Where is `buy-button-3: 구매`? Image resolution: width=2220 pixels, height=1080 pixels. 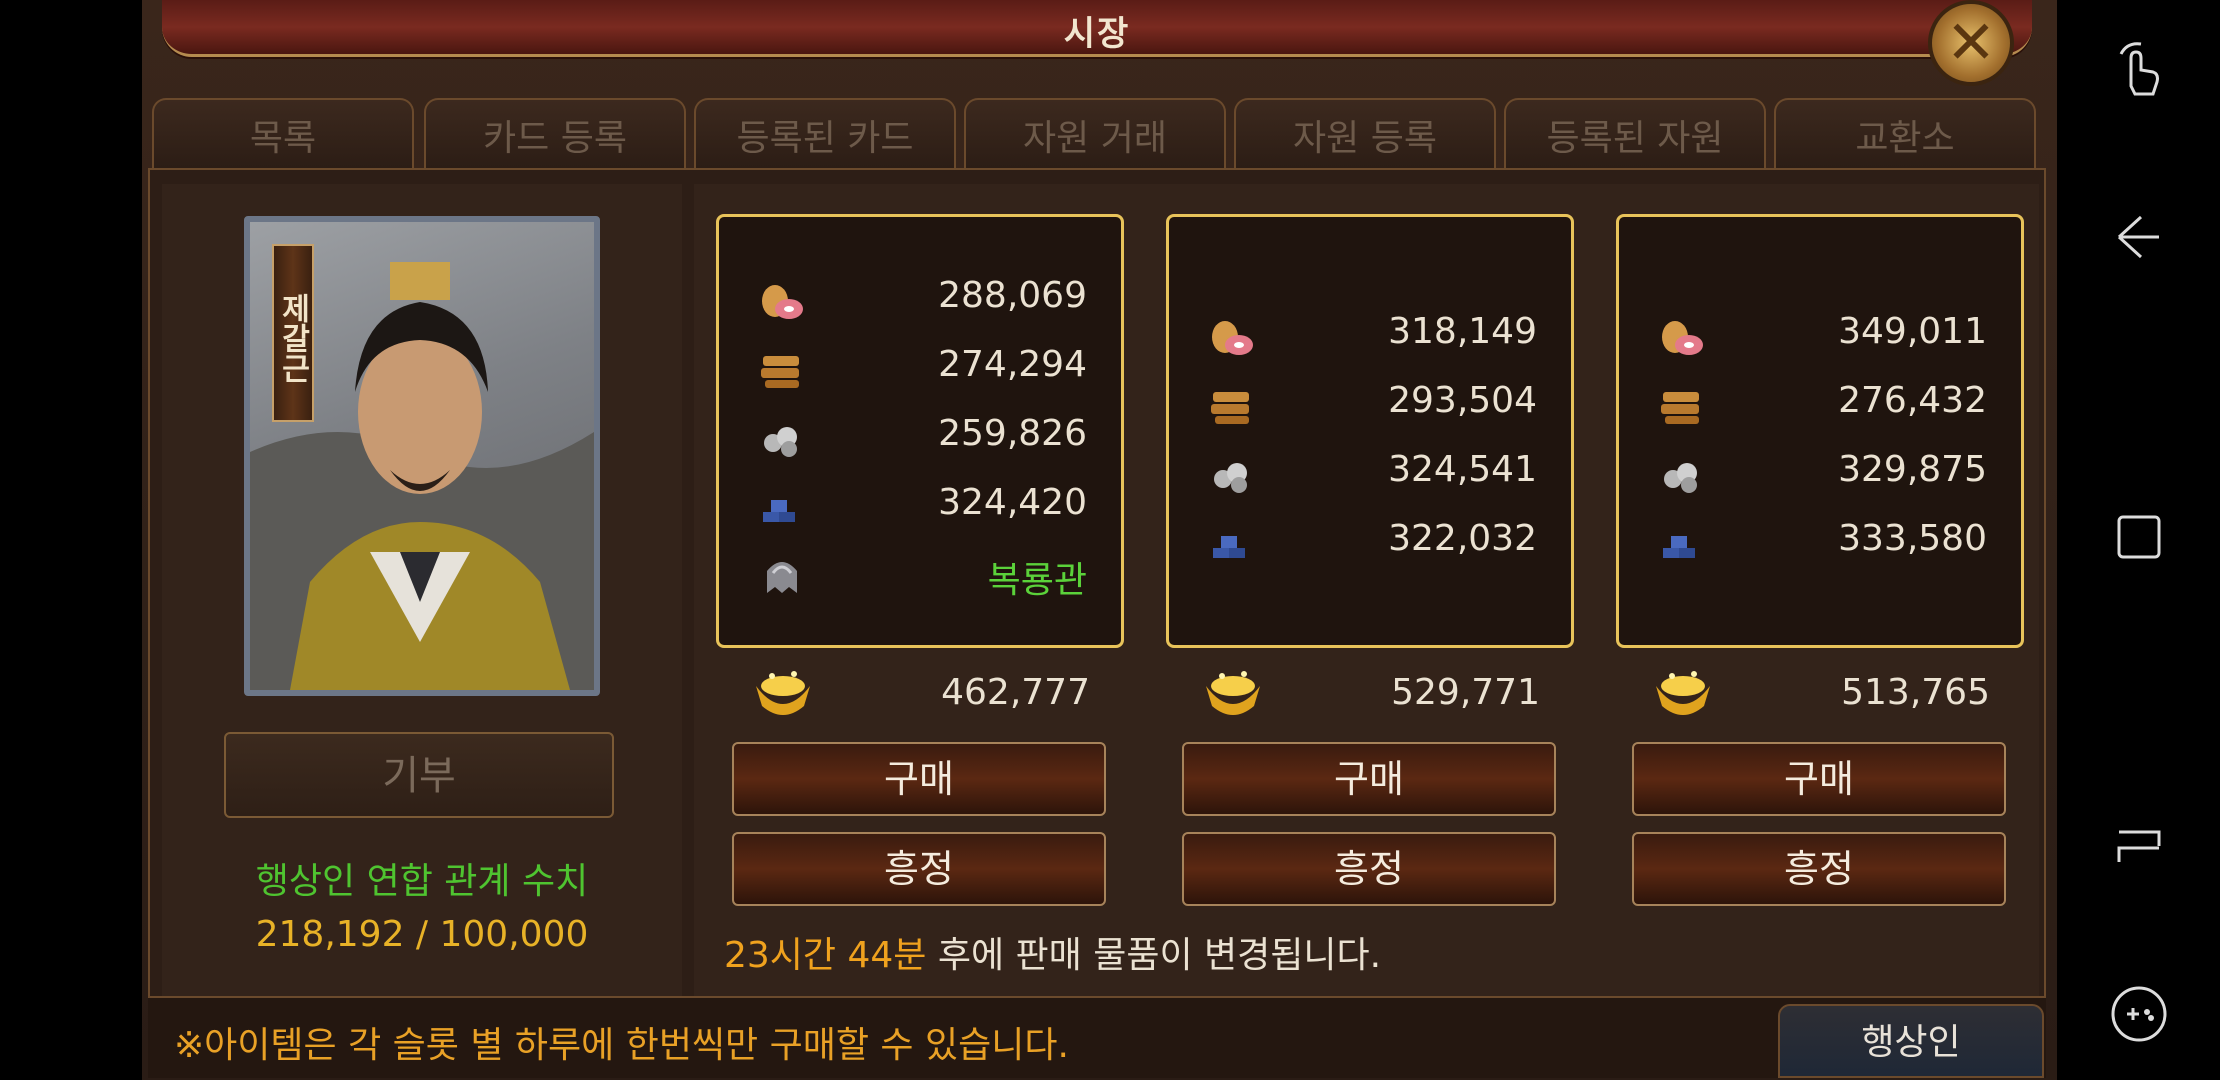 buy-button-3: 구매 is located at coordinates (1819, 779).